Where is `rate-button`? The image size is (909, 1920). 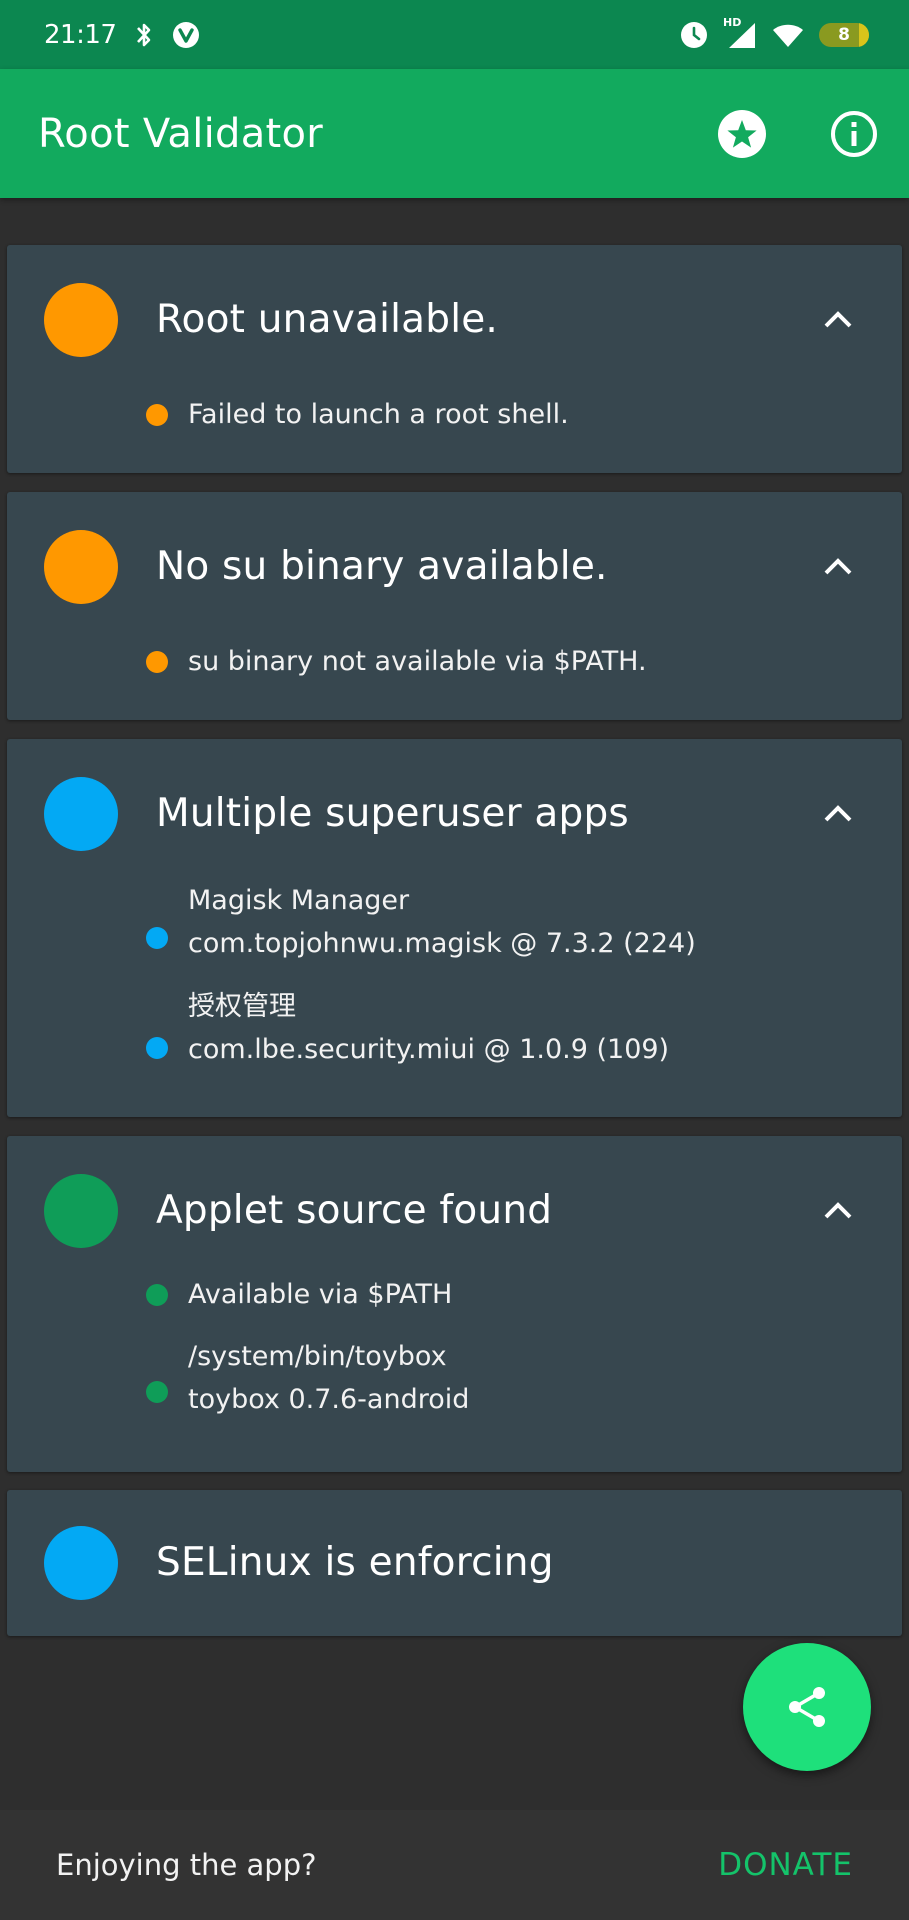
rate-button is located at coordinates (742, 134).